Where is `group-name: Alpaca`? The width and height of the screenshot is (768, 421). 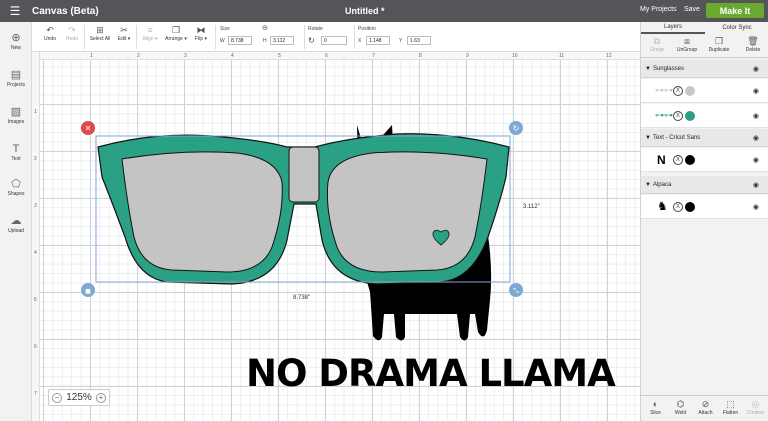
group-name: Alpaca is located at coordinates (662, 184).